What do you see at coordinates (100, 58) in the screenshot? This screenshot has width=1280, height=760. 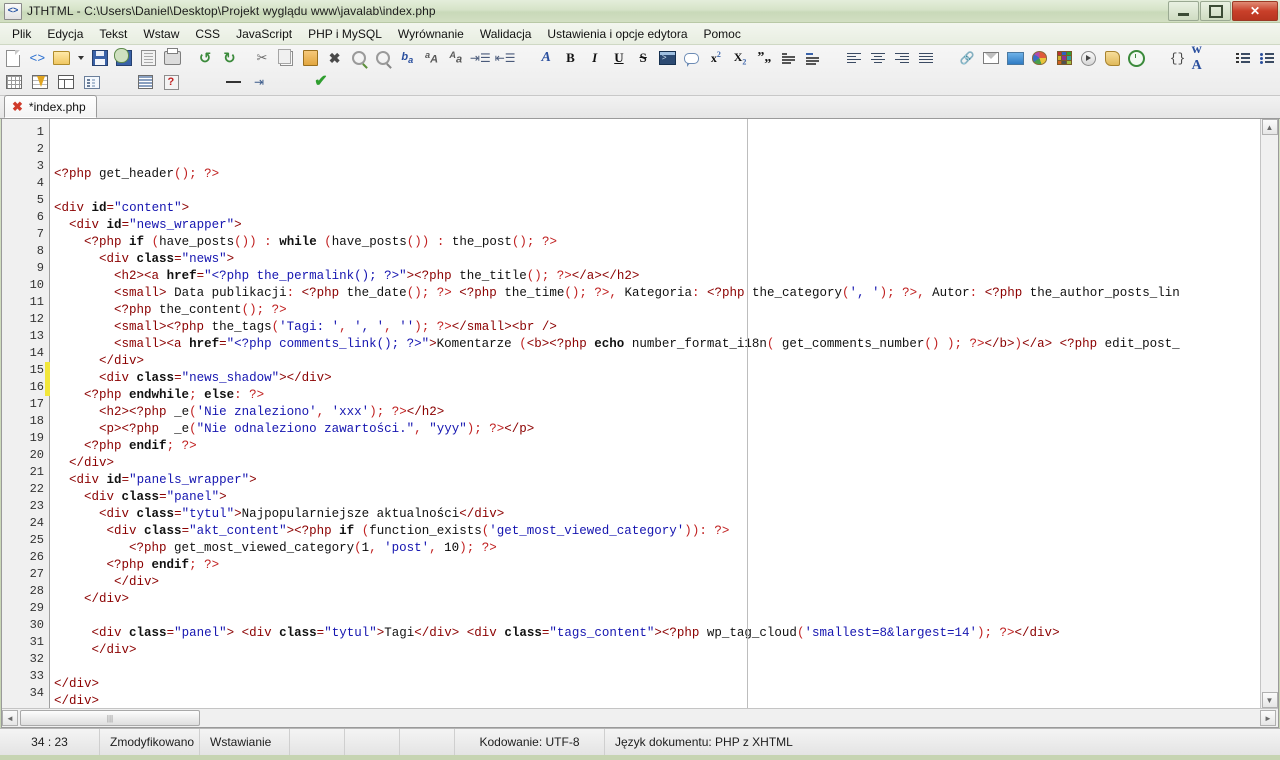 I see `save-button` at bounding box center [100, 58].